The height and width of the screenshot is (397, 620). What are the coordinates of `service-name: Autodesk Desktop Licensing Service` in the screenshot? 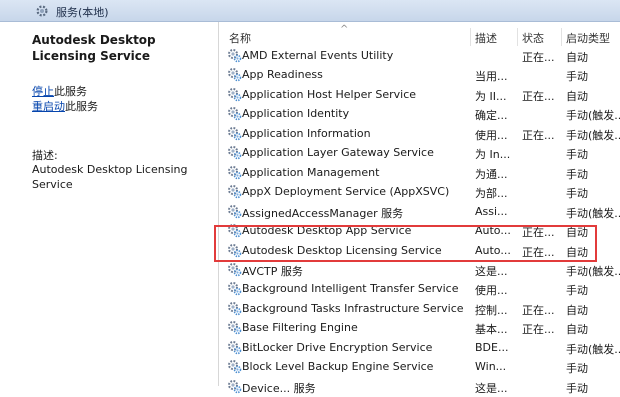 It's located at (342, 250).